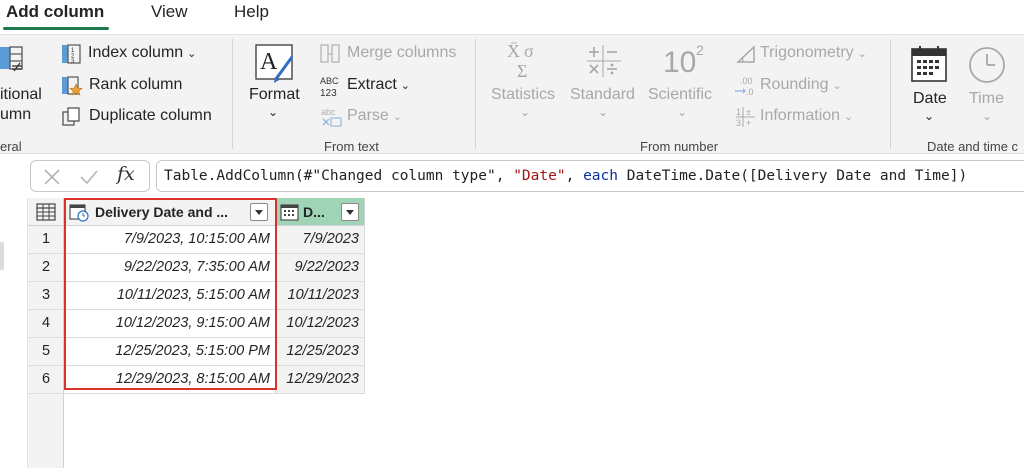  Describe the element at coordinates (320, 324) in the screenshot. I see `cell-date: 10/12/2023` at that location.